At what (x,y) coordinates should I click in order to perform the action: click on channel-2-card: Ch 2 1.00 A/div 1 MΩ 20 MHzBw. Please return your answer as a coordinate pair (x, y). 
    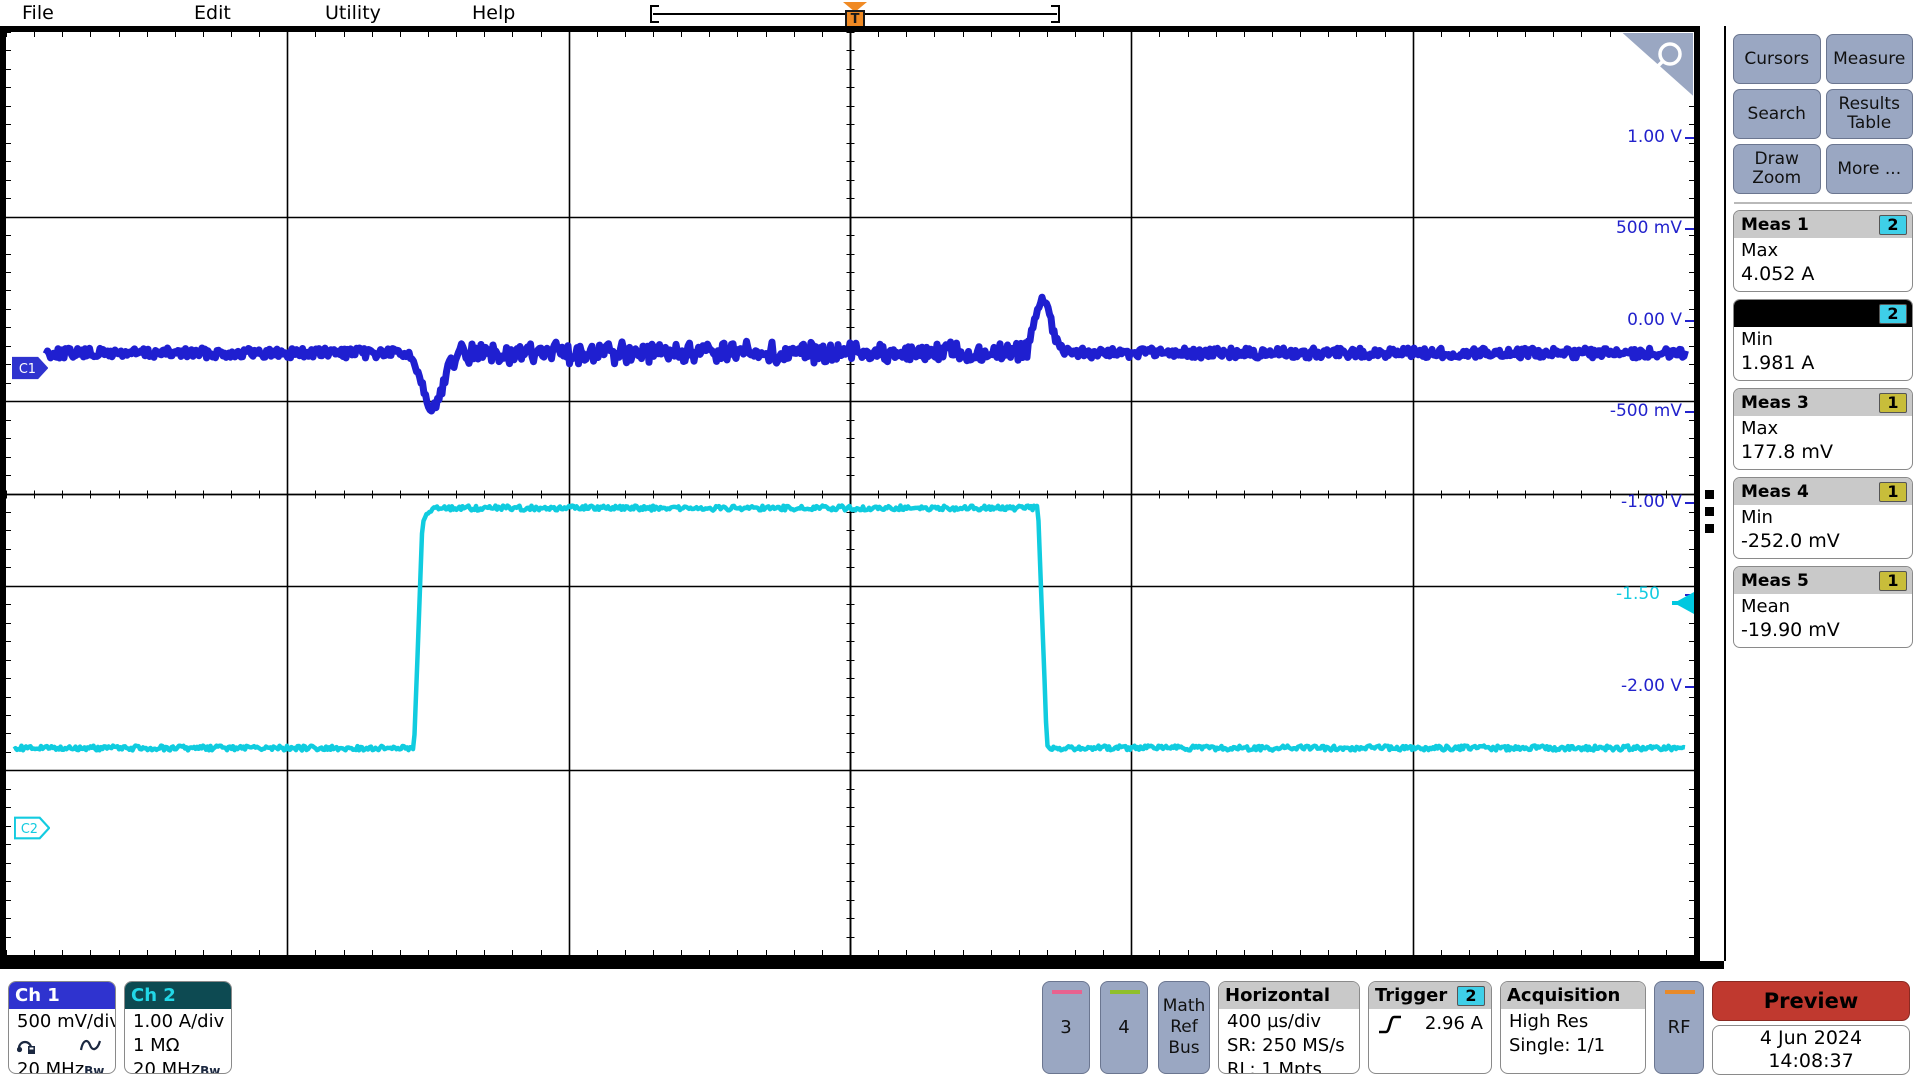
    Looking at the image, I should click on (178, 1027).